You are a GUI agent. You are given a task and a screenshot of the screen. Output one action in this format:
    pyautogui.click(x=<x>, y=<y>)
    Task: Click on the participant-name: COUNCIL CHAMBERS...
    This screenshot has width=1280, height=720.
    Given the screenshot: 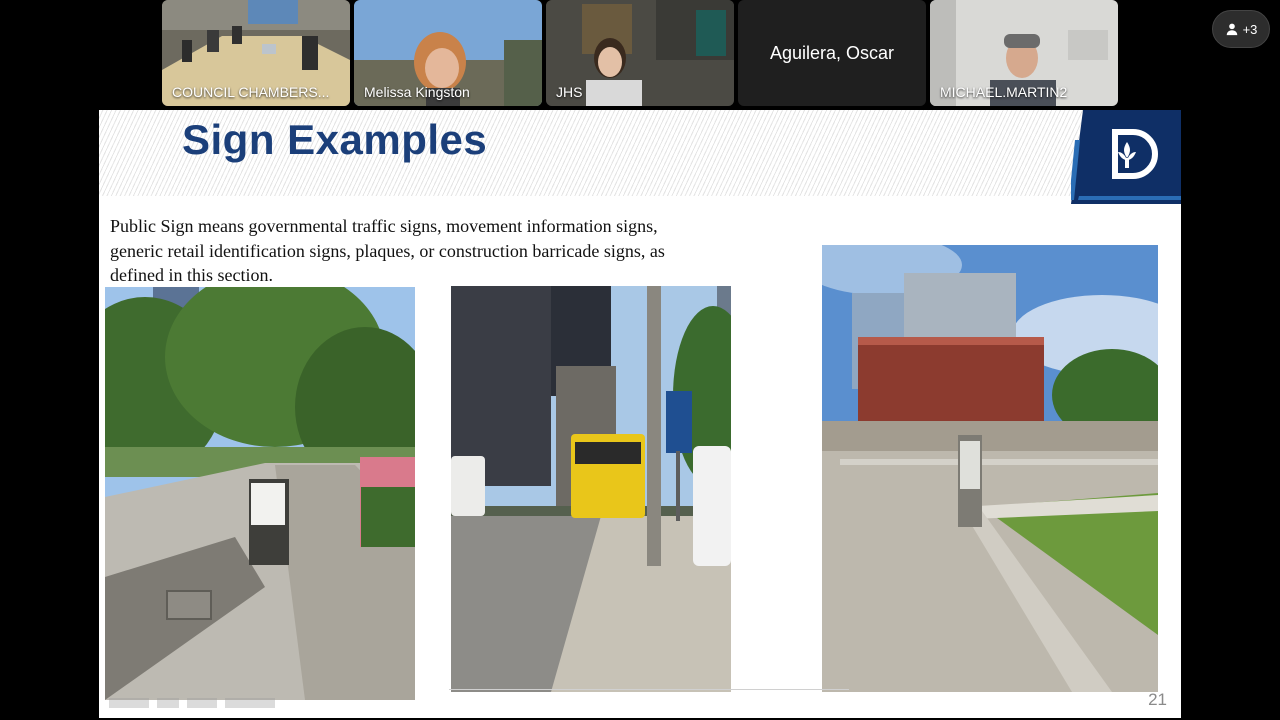 What is the action you would take?
    pyautogui.click(x=251, y=92)
    